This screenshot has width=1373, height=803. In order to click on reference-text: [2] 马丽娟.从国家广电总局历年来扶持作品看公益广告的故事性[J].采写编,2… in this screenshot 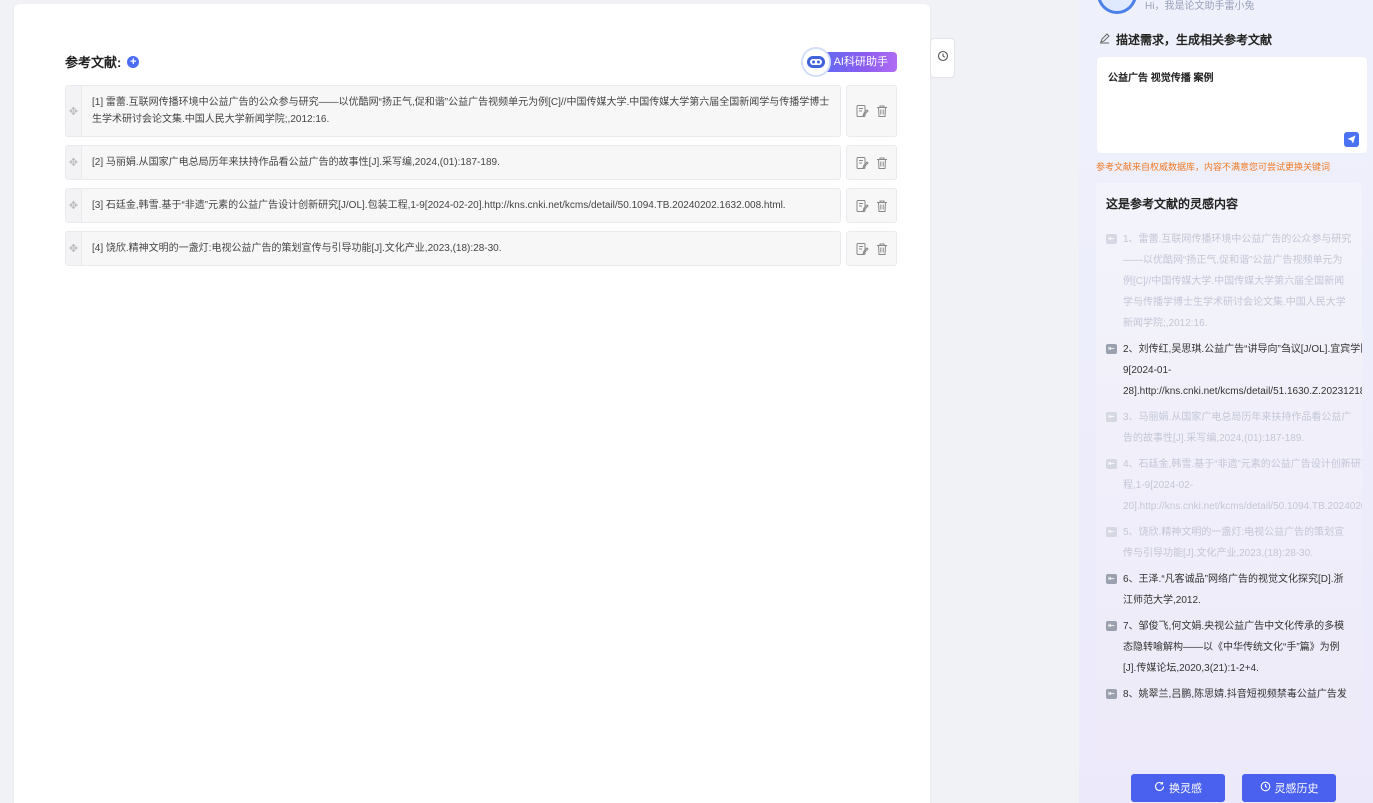, I will do `click(296, 162)`.